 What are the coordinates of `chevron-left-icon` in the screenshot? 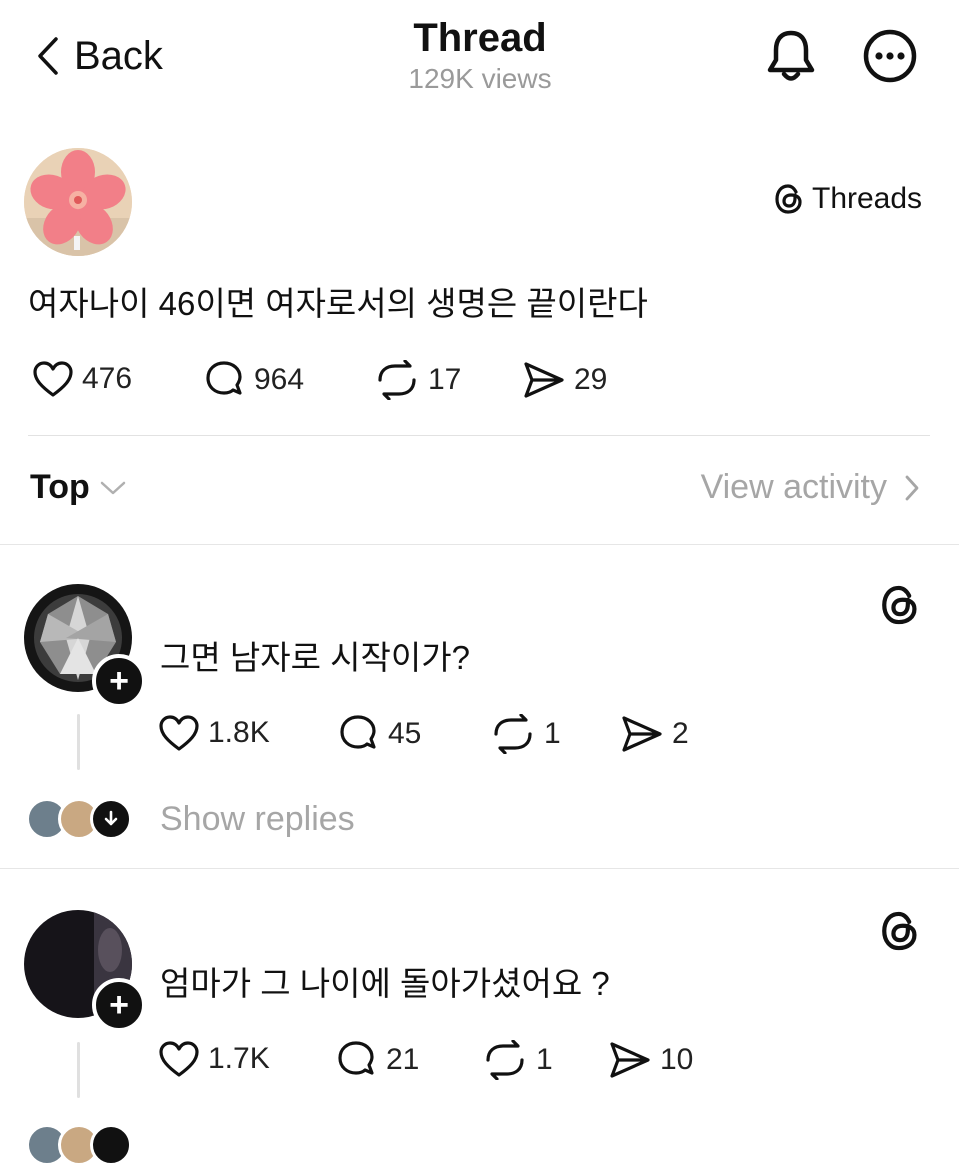 It's located at (48, 56).